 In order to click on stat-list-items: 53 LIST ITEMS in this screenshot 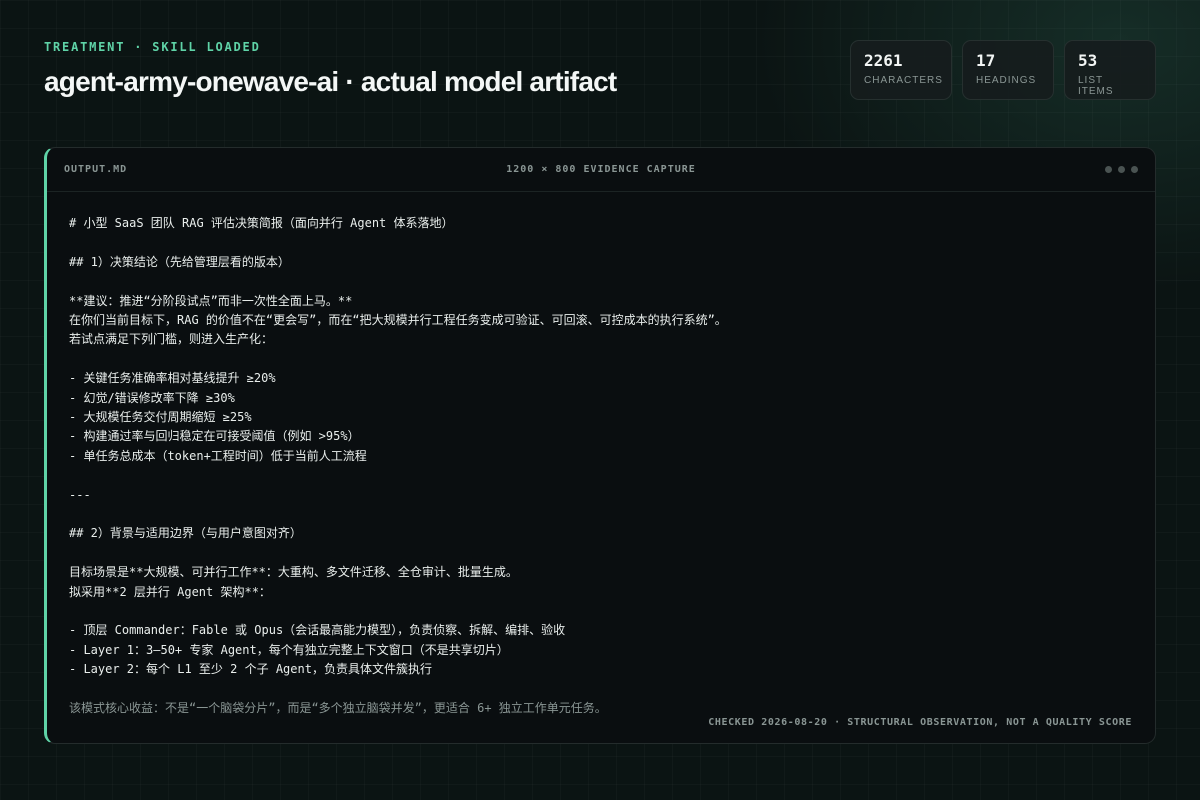, I will do `click(1110, 70)`.